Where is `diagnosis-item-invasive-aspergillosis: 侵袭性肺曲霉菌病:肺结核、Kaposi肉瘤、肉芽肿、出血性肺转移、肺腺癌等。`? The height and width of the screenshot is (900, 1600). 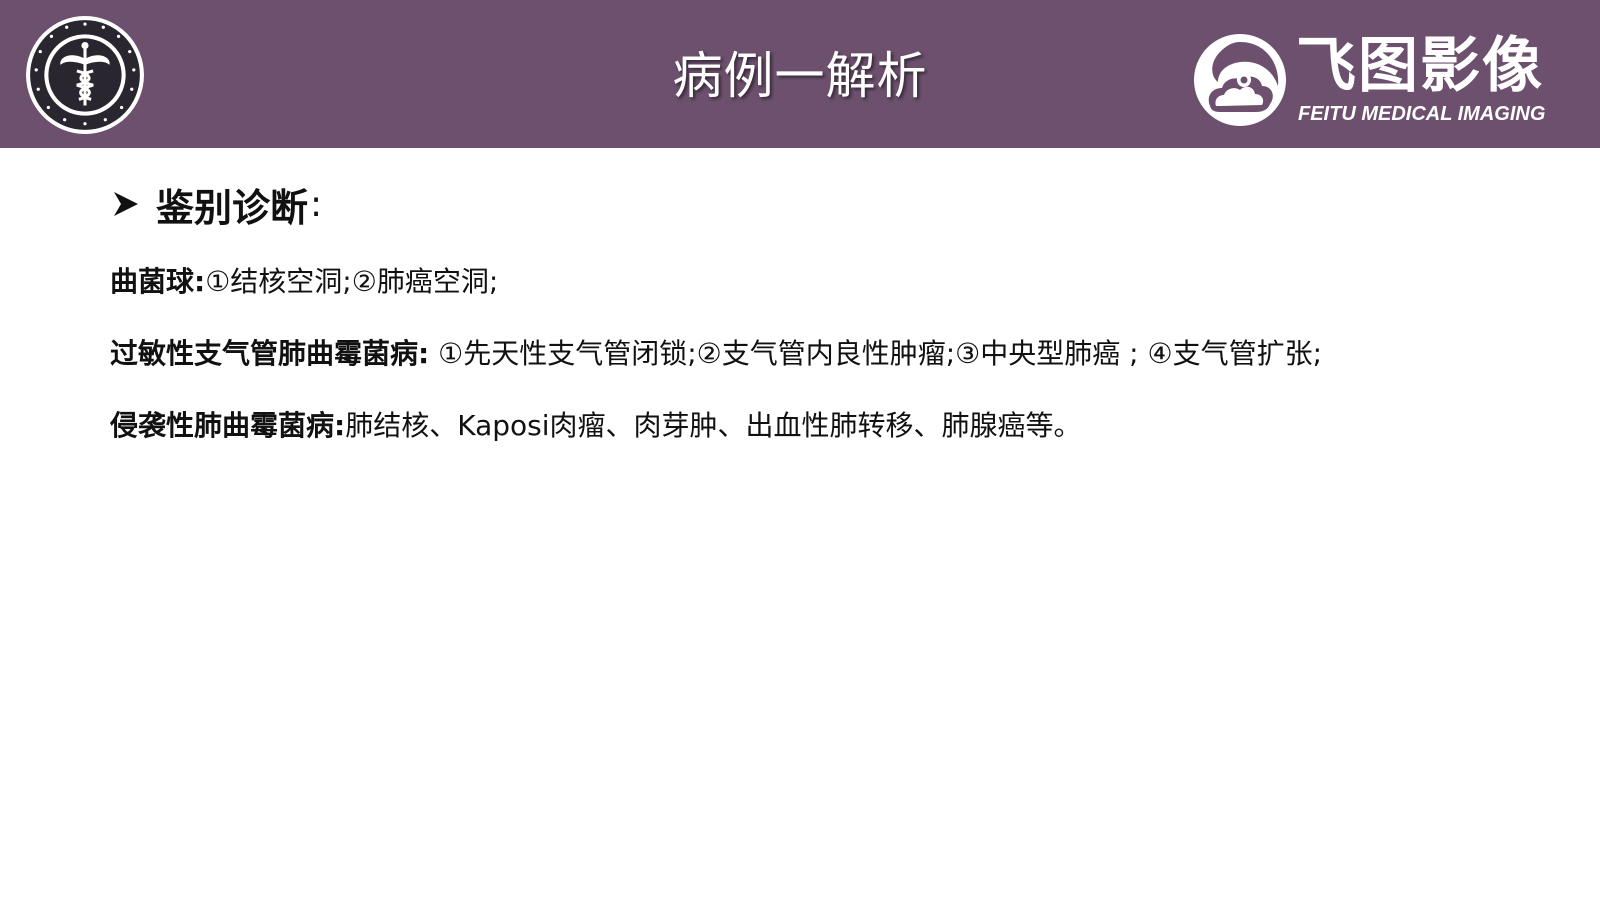 diagnosis-item-invasive-aspergillosis: 侵袭性肺曲霉菌病:肺结核、Kaposi肉瘤、肉芽肿、出血性肺转移、肺腺癌等。 is located at coordinates (596, 426).